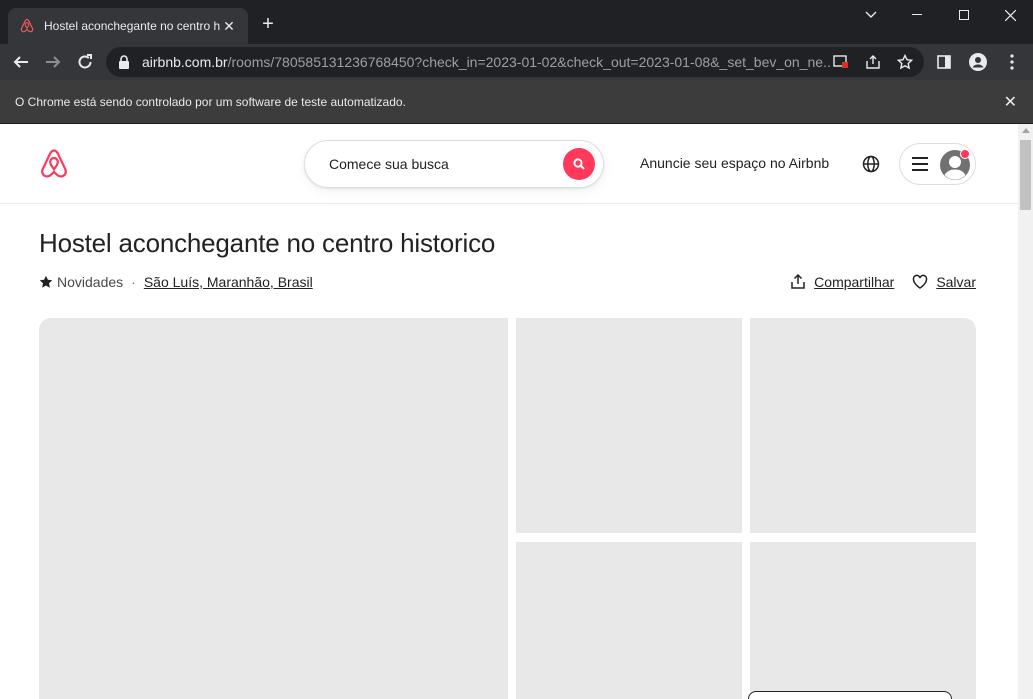  What do you see at coordinates (21, 62) in the screenshot?
I see `back-icon` at bounding box center [21, 62].